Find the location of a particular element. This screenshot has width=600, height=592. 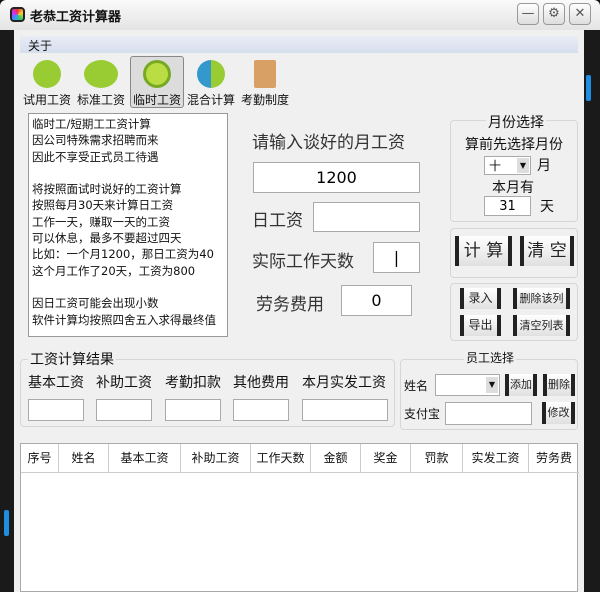

tool-attendance: 考勤制度 is located at coordinates (265, 82).